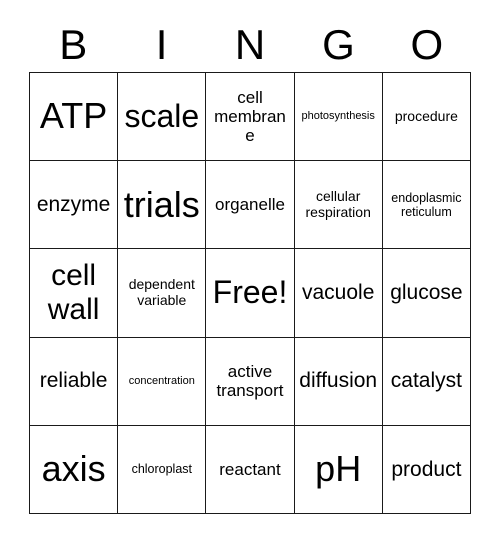 The width and height of the screenshot is (500, 544). I want to click on bingo-cell-r2c1: enzyme, so click(74, 205).